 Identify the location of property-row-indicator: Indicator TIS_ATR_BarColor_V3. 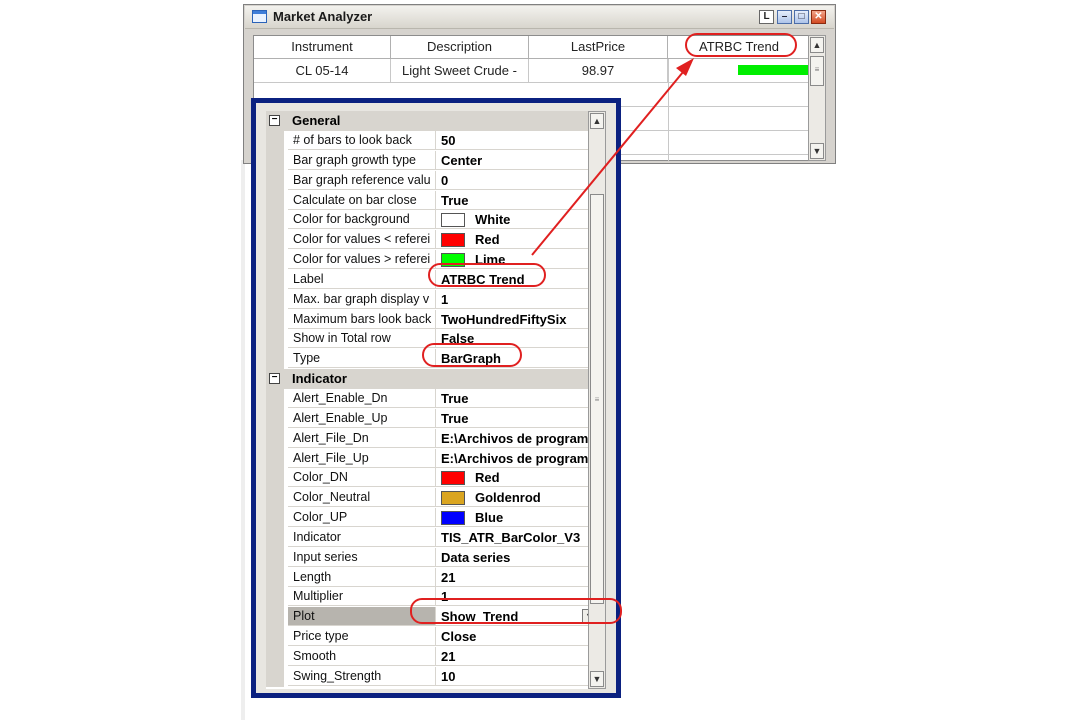
(432, 537).